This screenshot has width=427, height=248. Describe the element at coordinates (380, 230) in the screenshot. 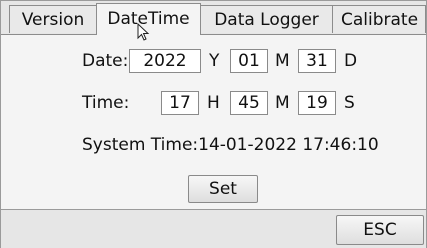

I see `esc-button: ESC` at that location.